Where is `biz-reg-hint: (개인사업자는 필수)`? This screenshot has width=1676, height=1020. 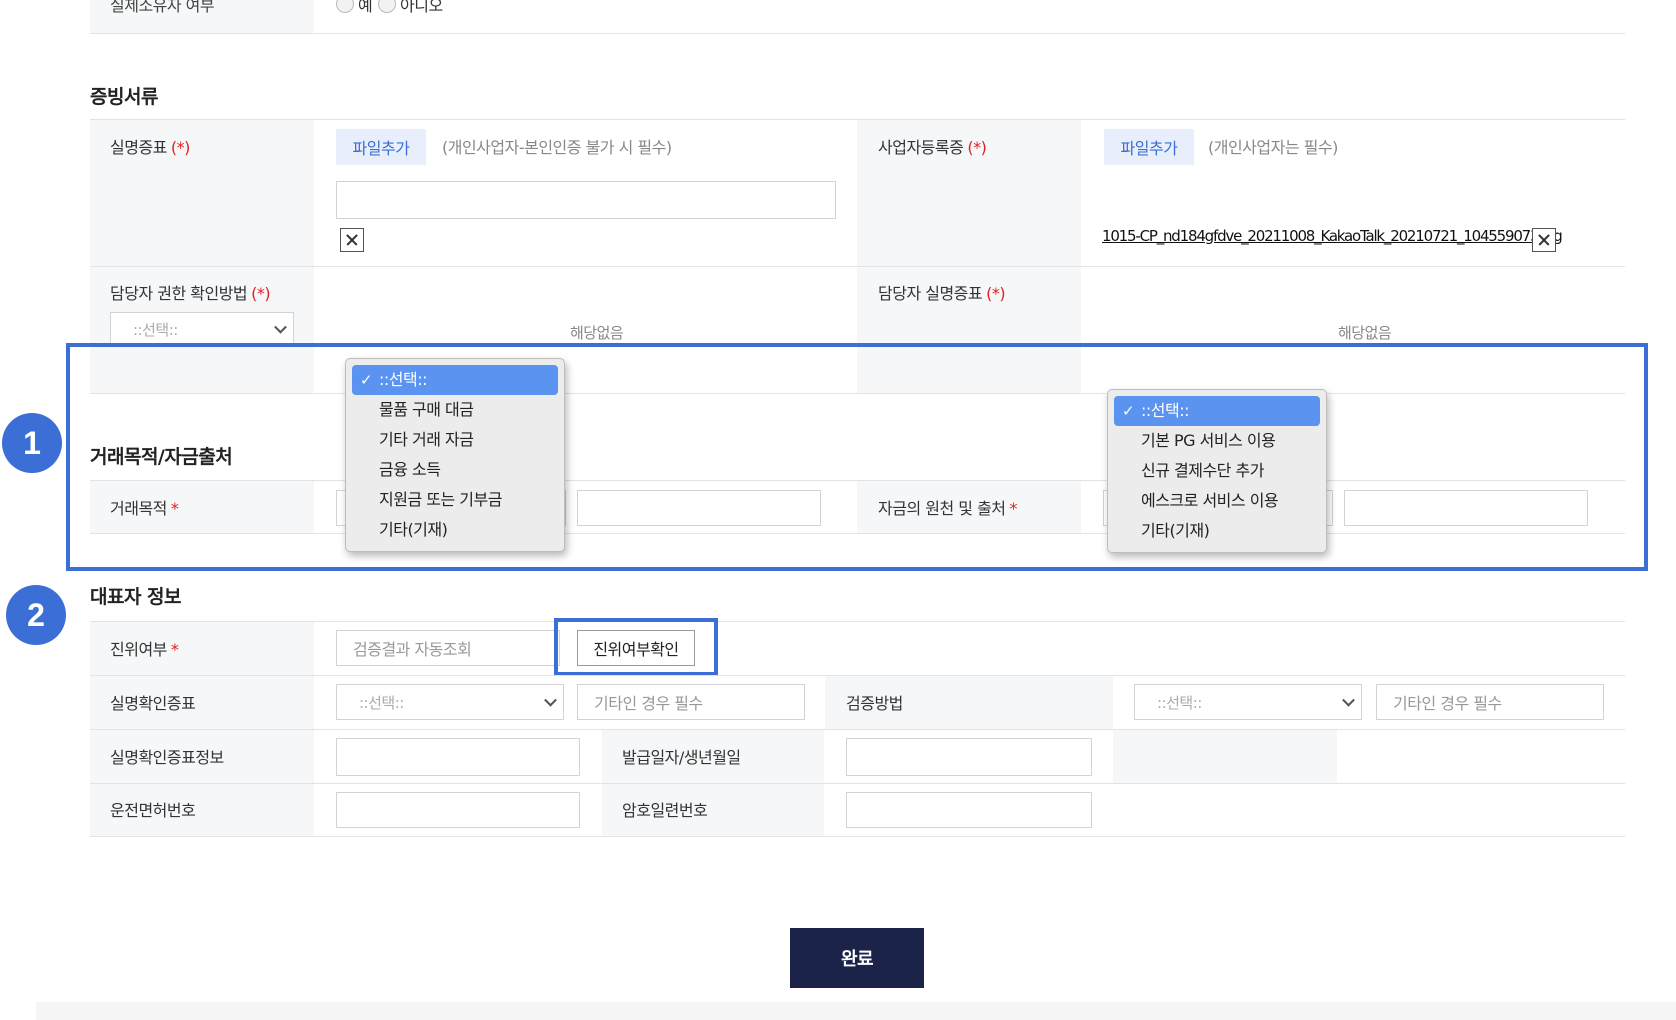 biz-reg-hint: (개인사업자는 필수) is located at coordinates (1273, 147).